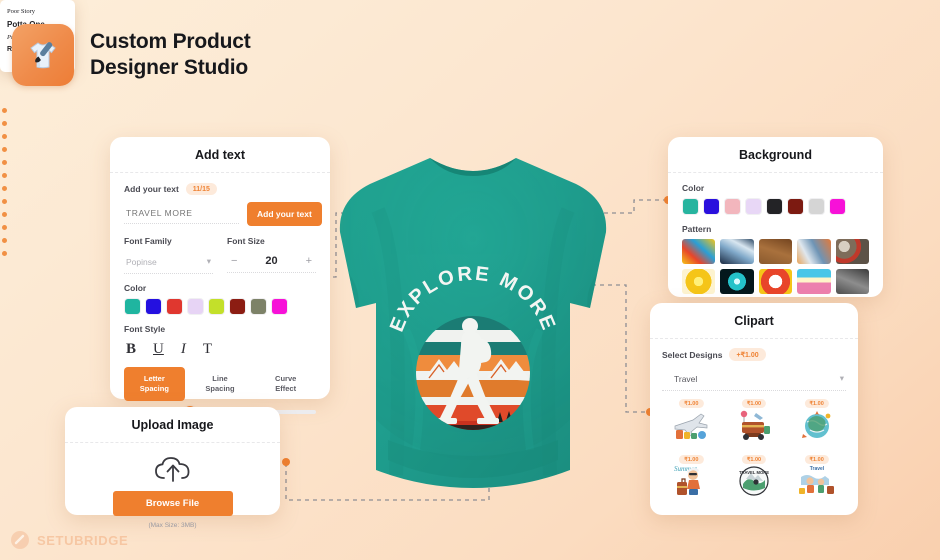 The width and height of the screenshot is (940, 560). I want to click on upload-image-panel-title: Upload Image, so click(172, 425).